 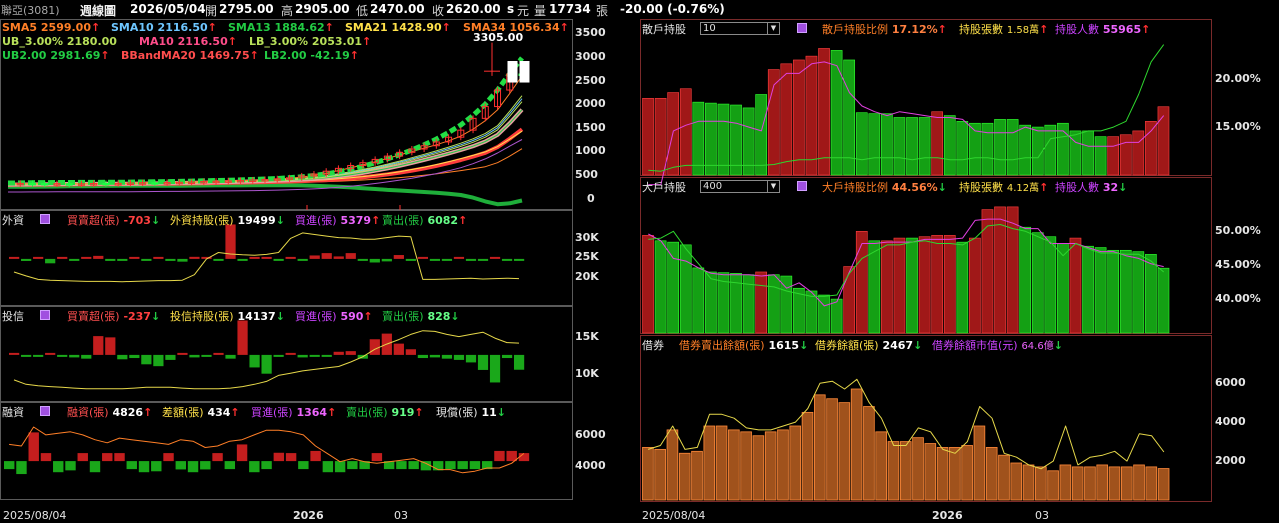 I want to click on major-shares-legend: 持股張數 4.12萬↑, so click(x=1004, y=187).